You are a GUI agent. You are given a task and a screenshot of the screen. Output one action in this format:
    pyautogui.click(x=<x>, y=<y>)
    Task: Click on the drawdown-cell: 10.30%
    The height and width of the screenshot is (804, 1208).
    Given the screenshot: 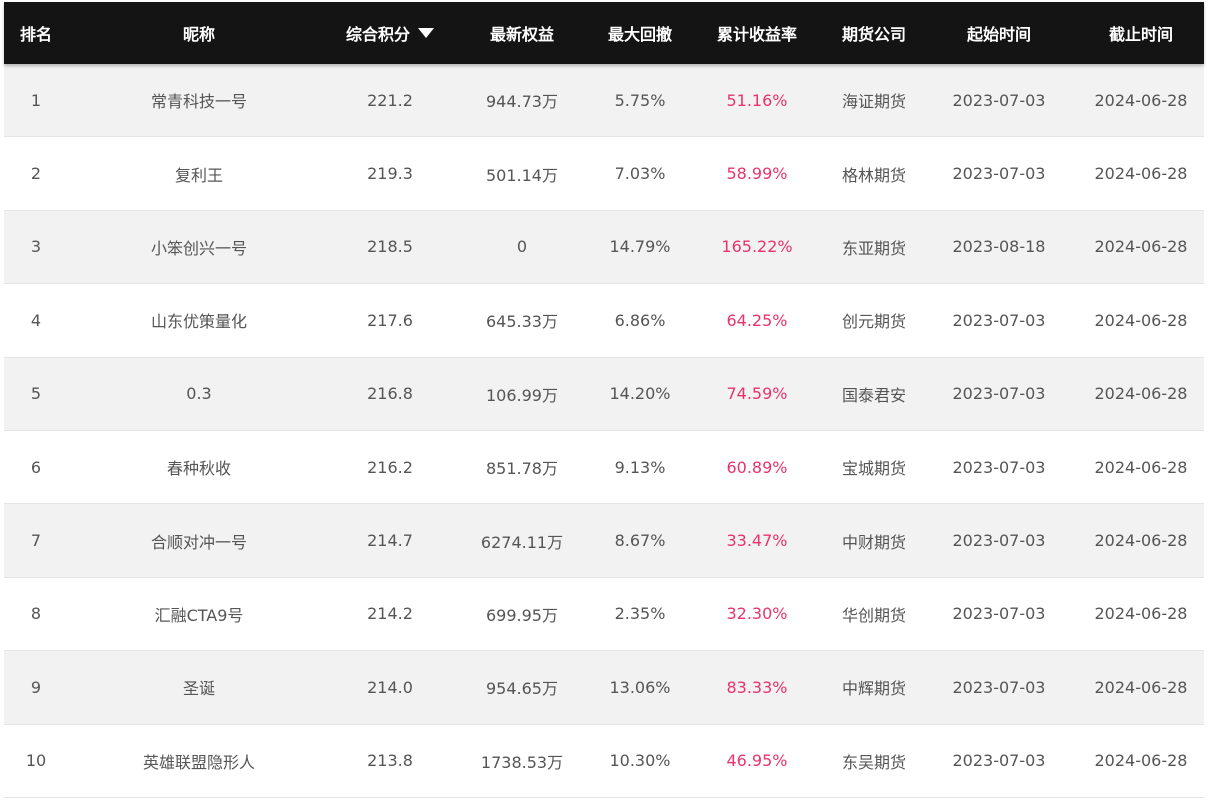 What is the action you would take?
    pyautogui.click(x=640, y=761)
    